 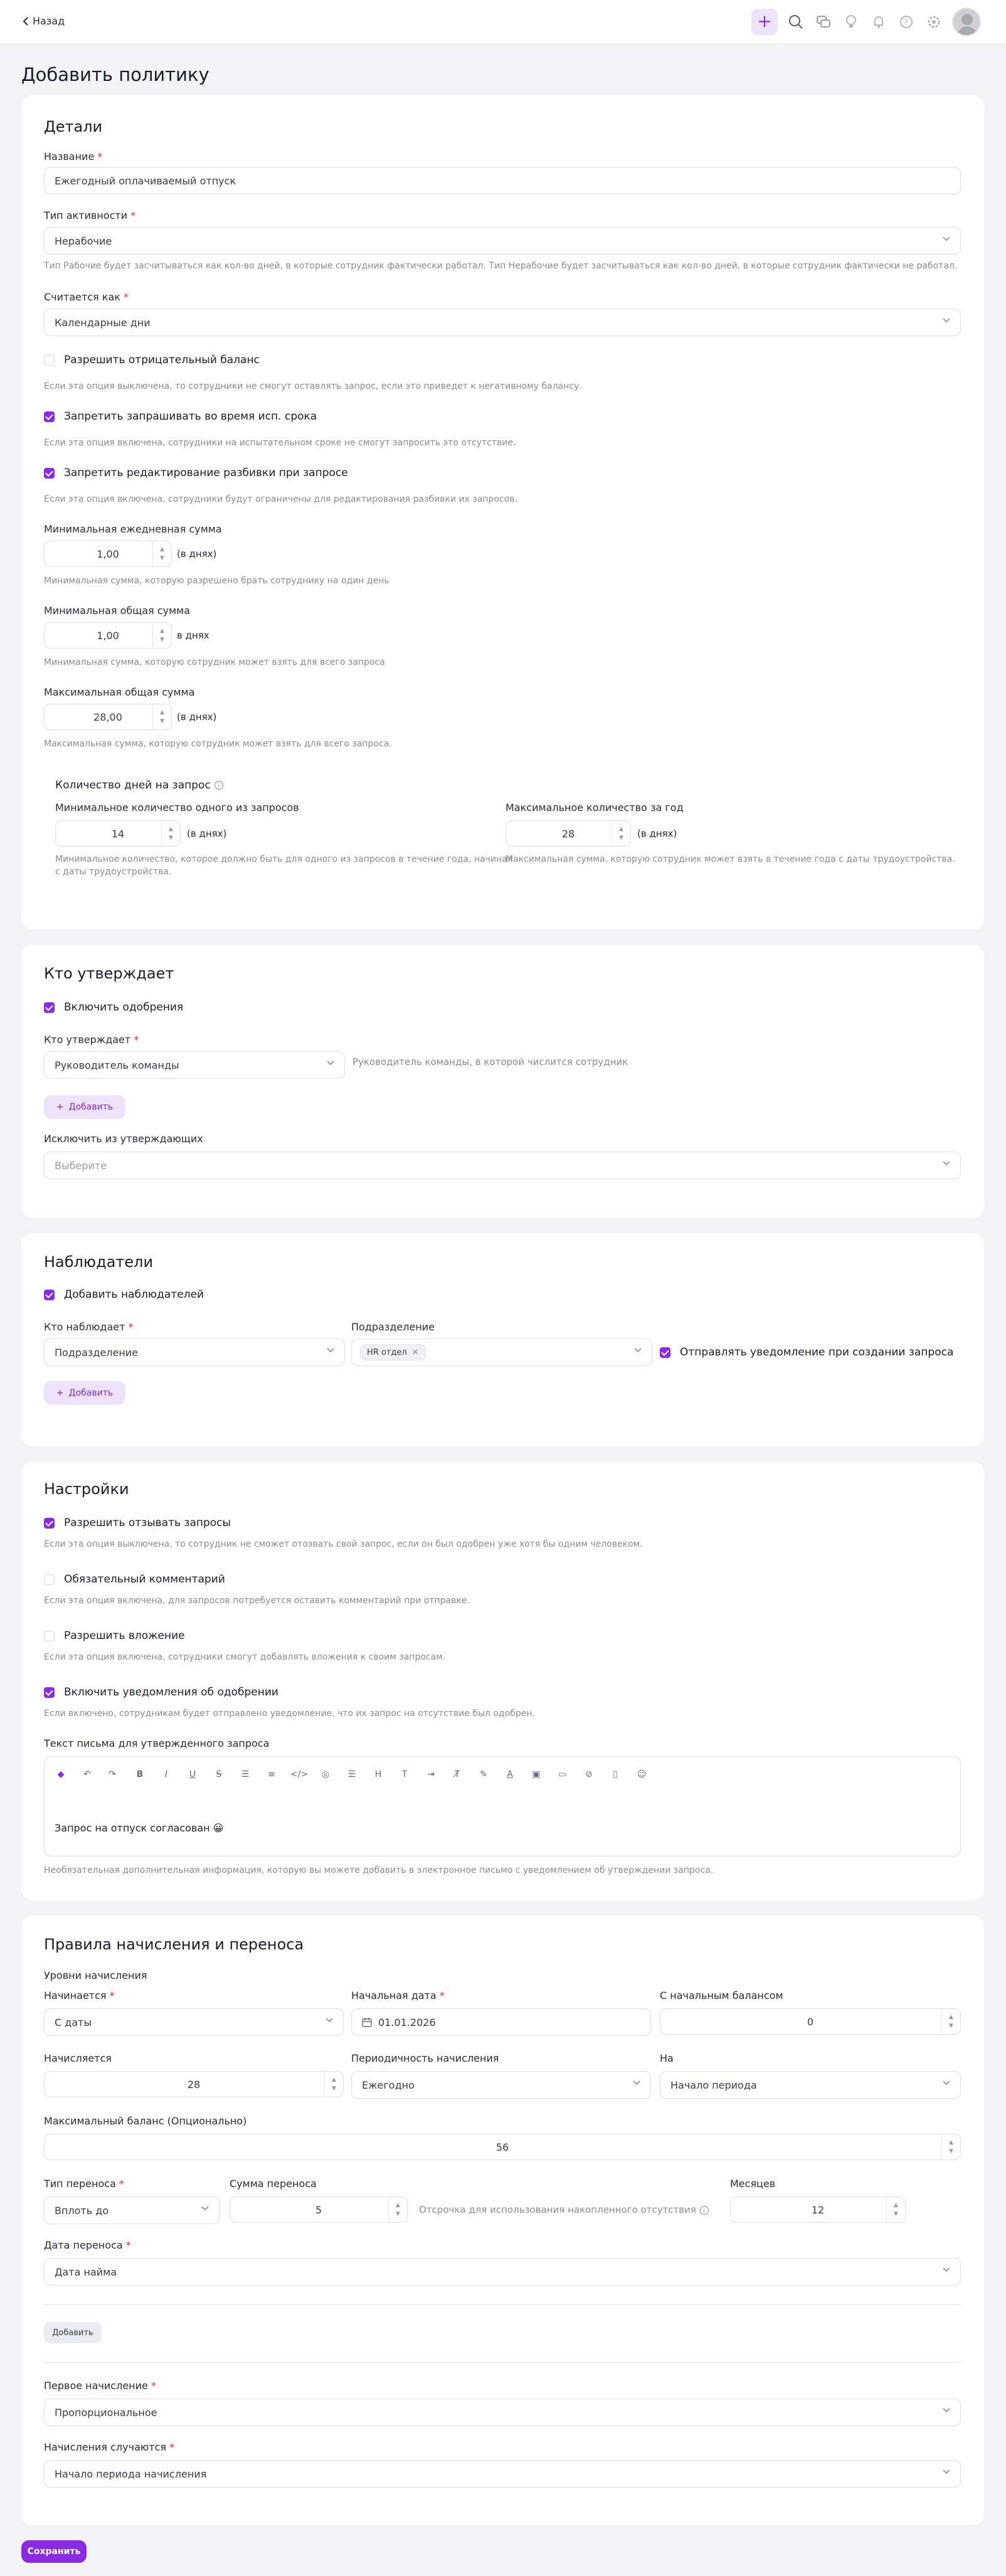 I want to click on min-daily-input: 1,00 ▲ ▼, so click(x=108, y=554).